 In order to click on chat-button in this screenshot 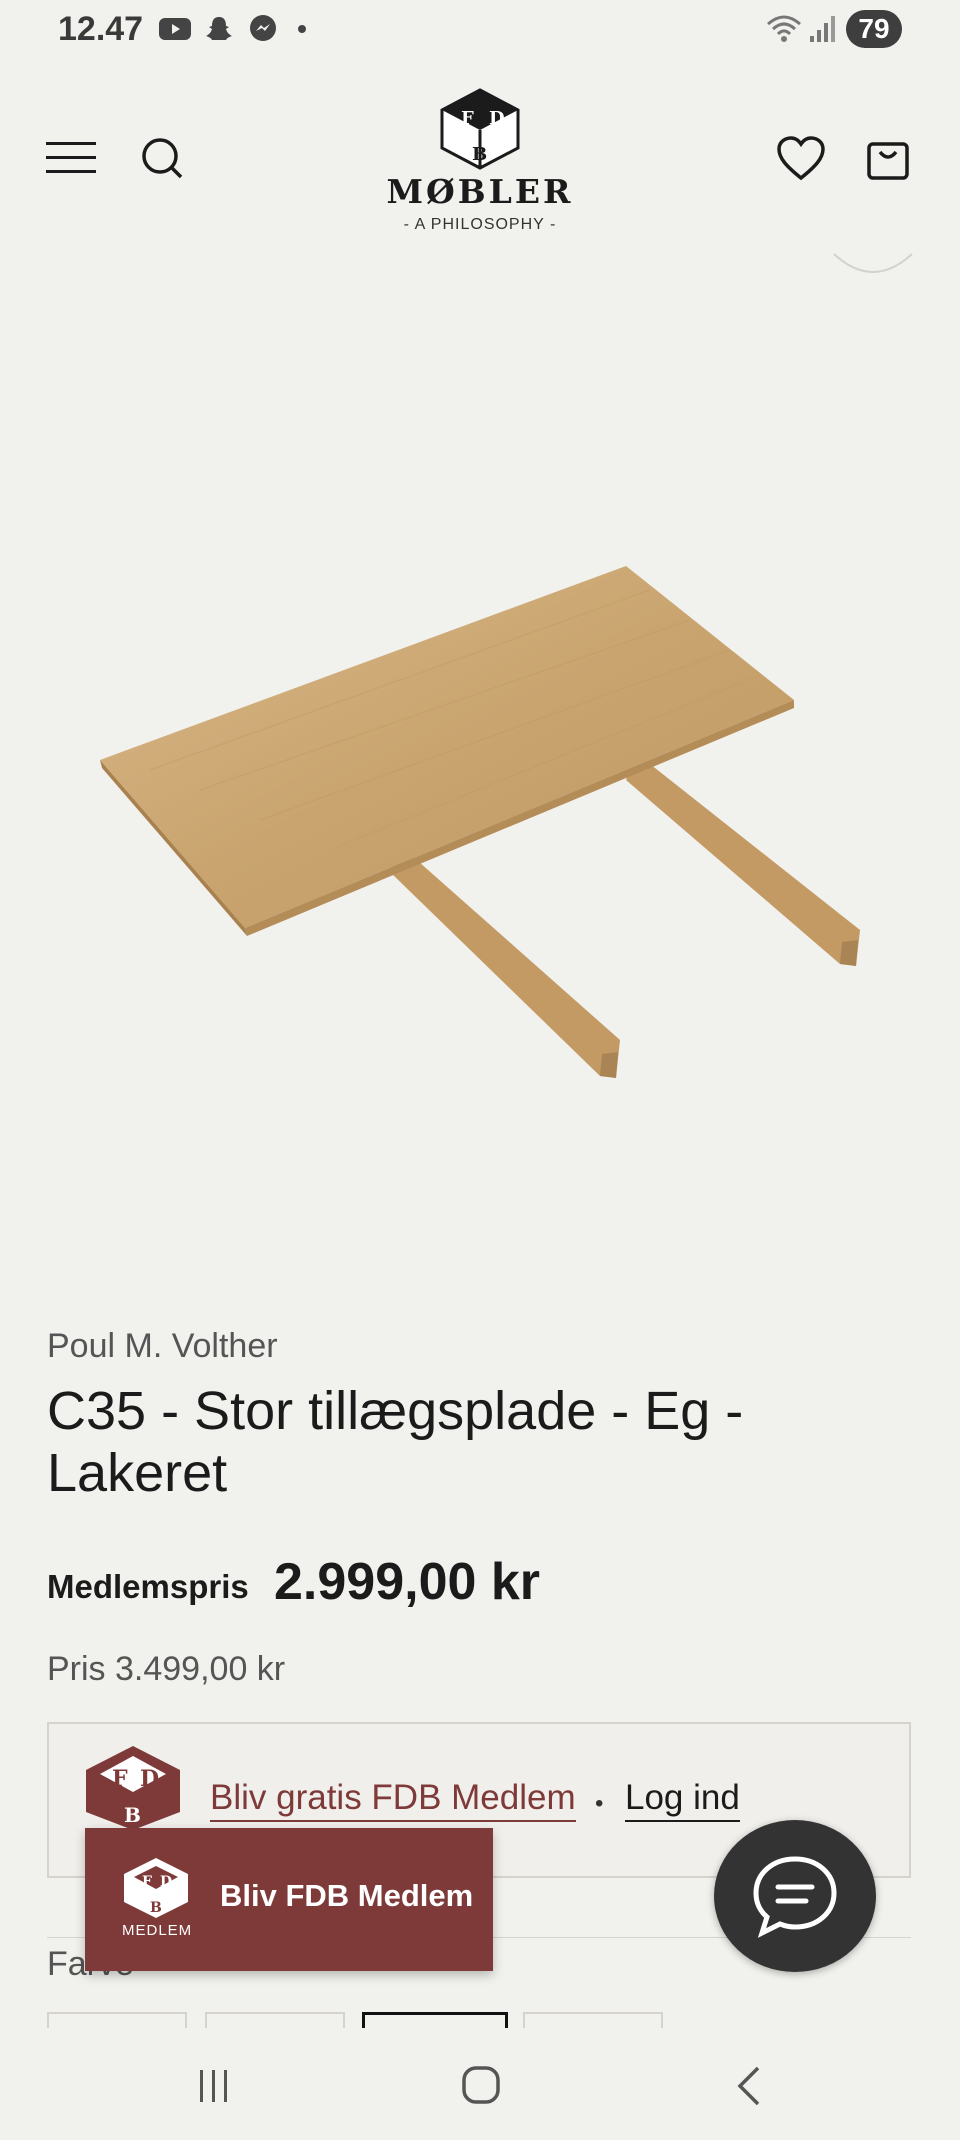, I will do `click(795, 1896)`.